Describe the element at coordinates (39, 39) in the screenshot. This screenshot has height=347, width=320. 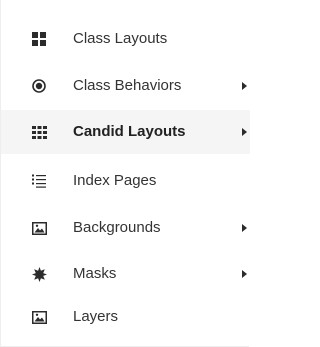
I see `grid-2x2-icon` at that location.